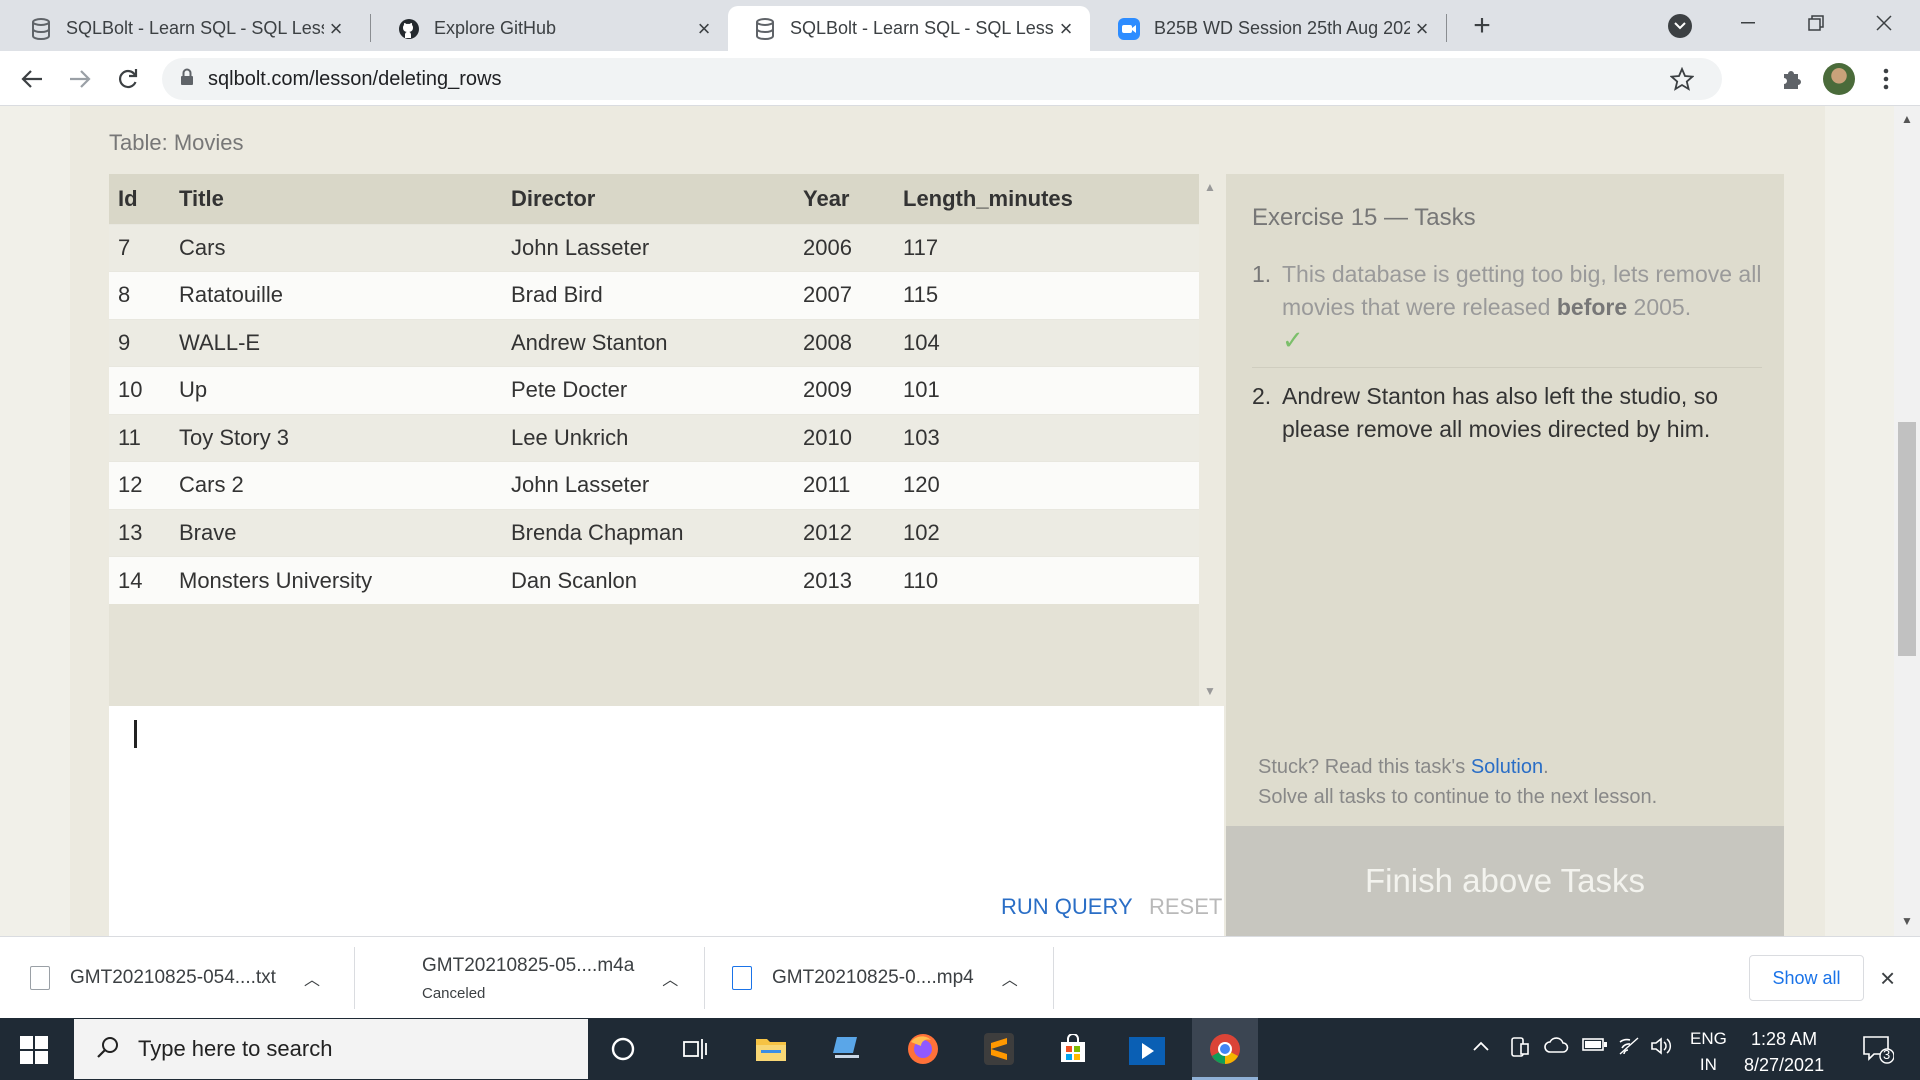  Describe the element at coordinates (648, 247) in the screenshot. I see `table-cell: John Lasseter` at that location.